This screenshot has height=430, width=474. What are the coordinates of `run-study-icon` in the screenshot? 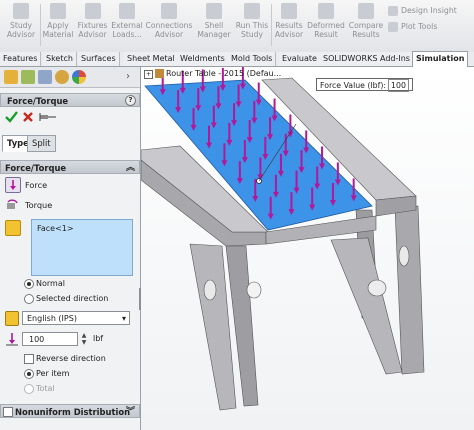 It's located at (252, 11).